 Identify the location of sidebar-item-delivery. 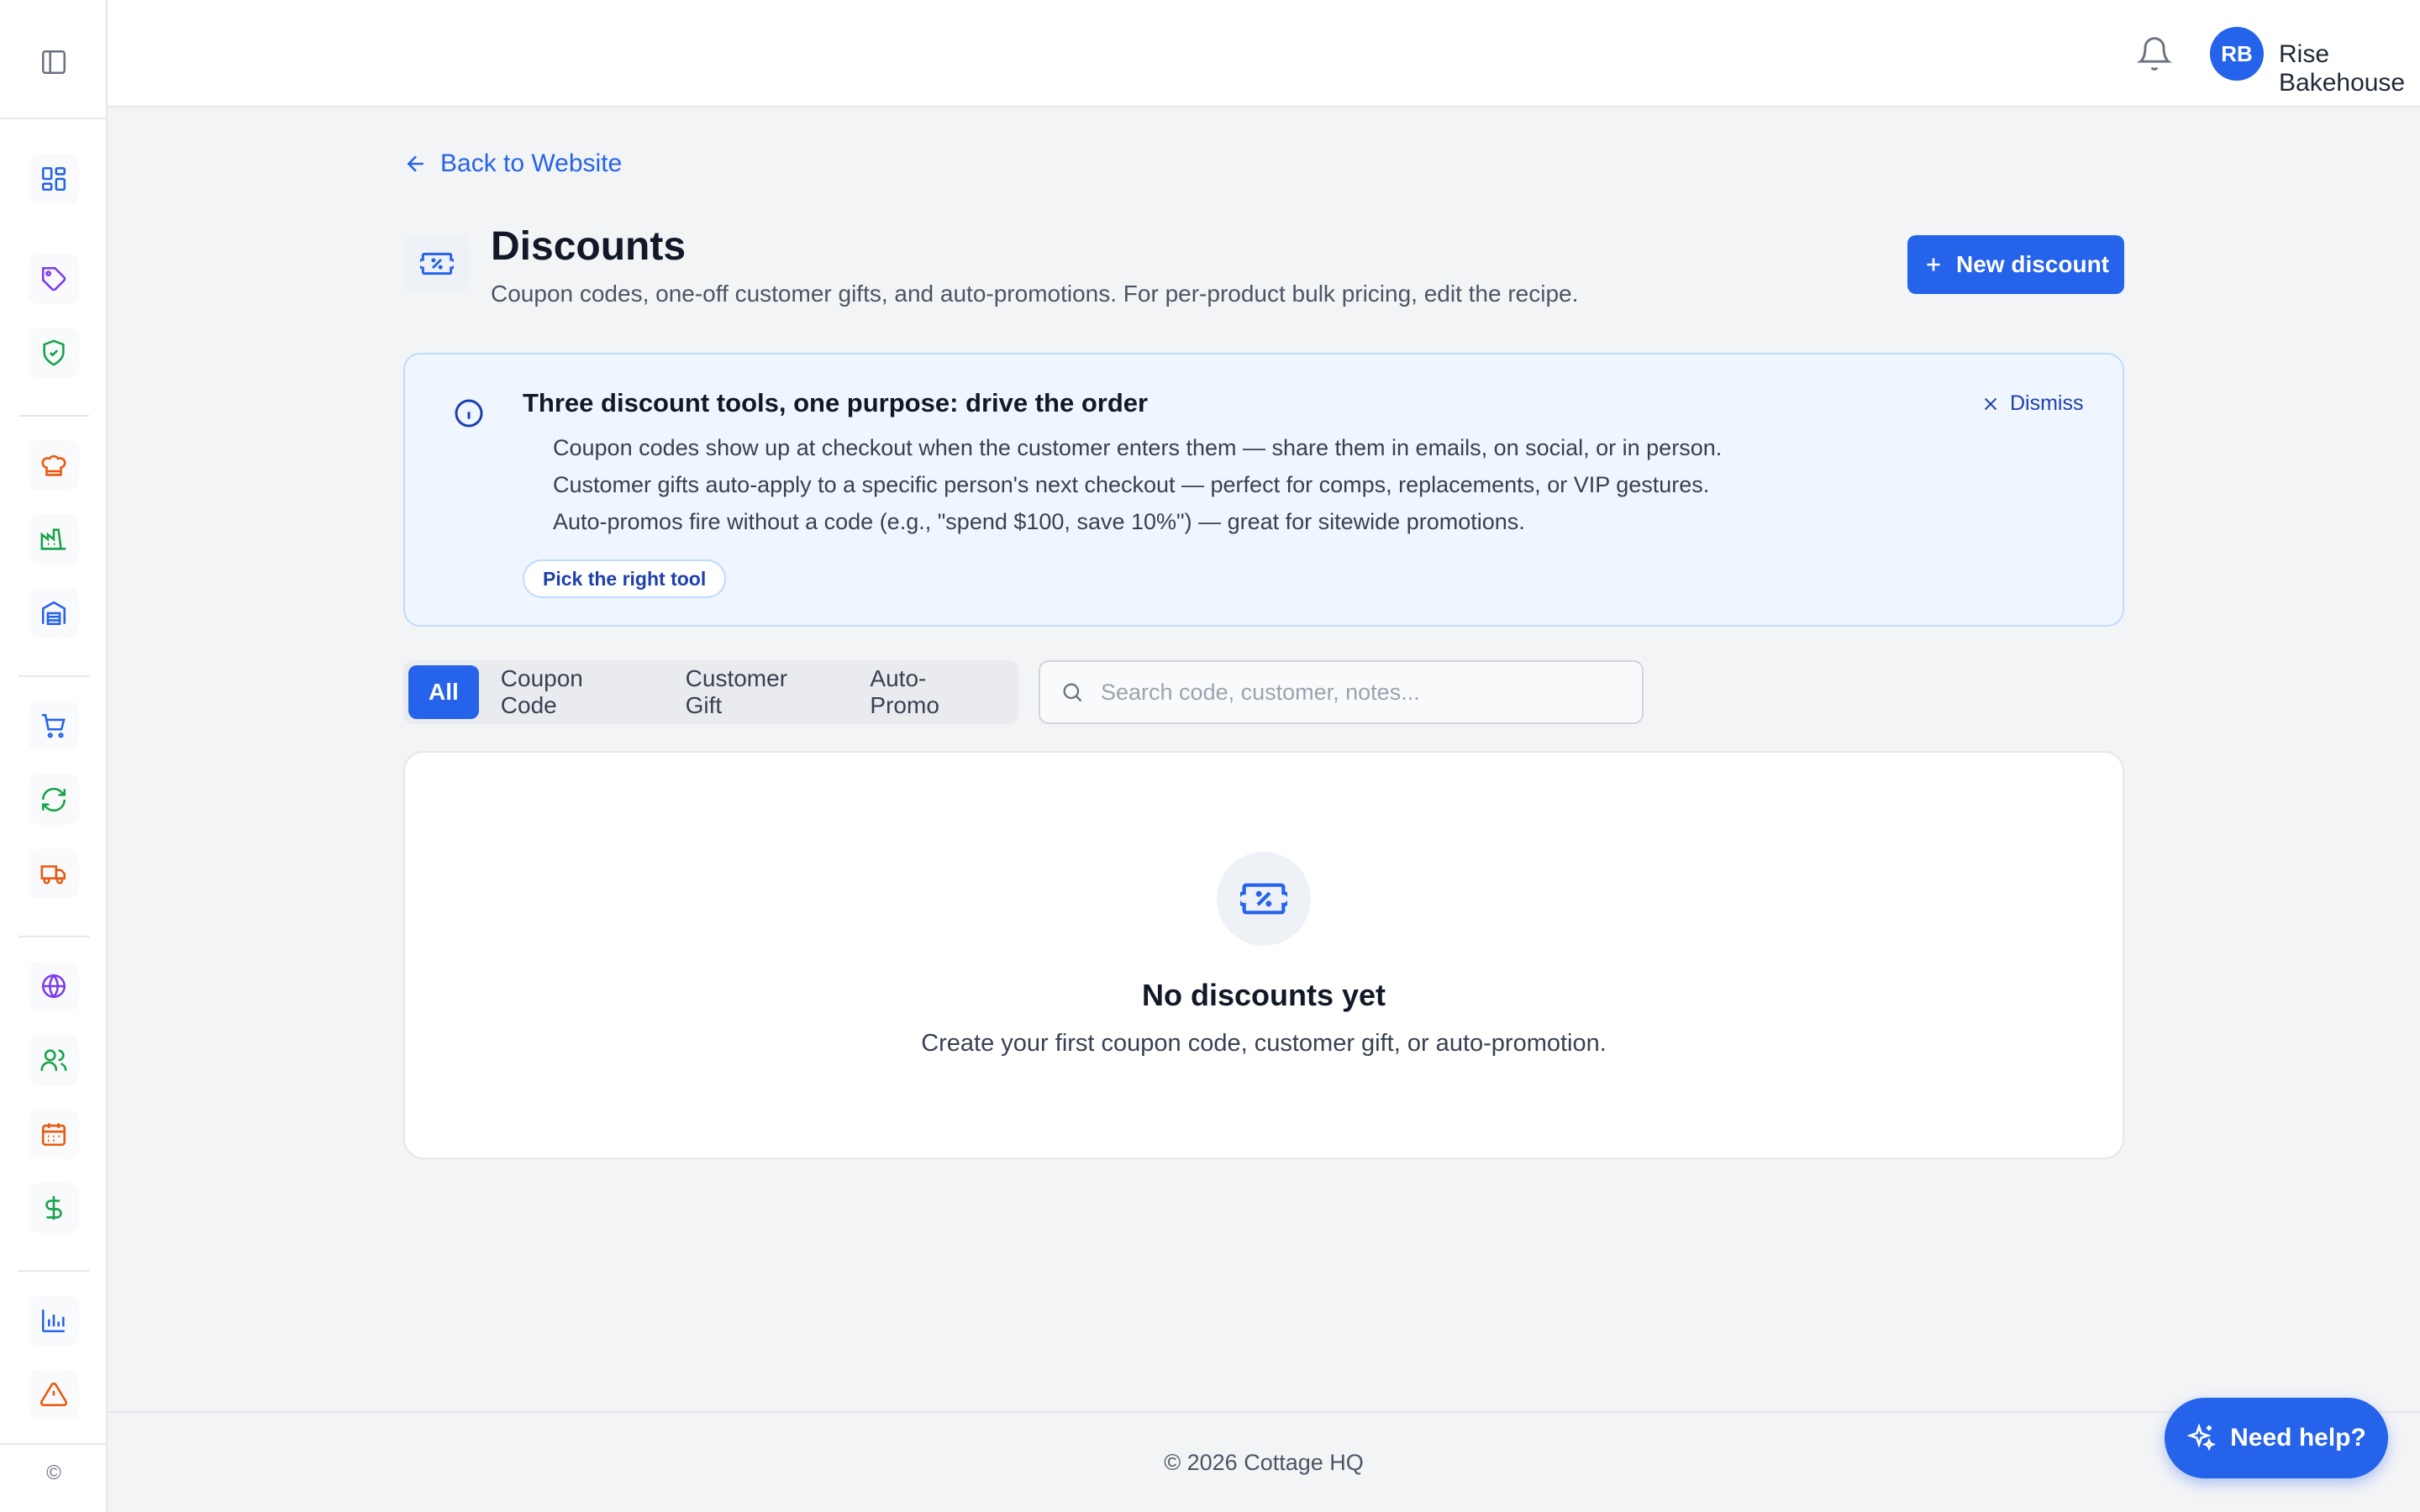
(54, 873).